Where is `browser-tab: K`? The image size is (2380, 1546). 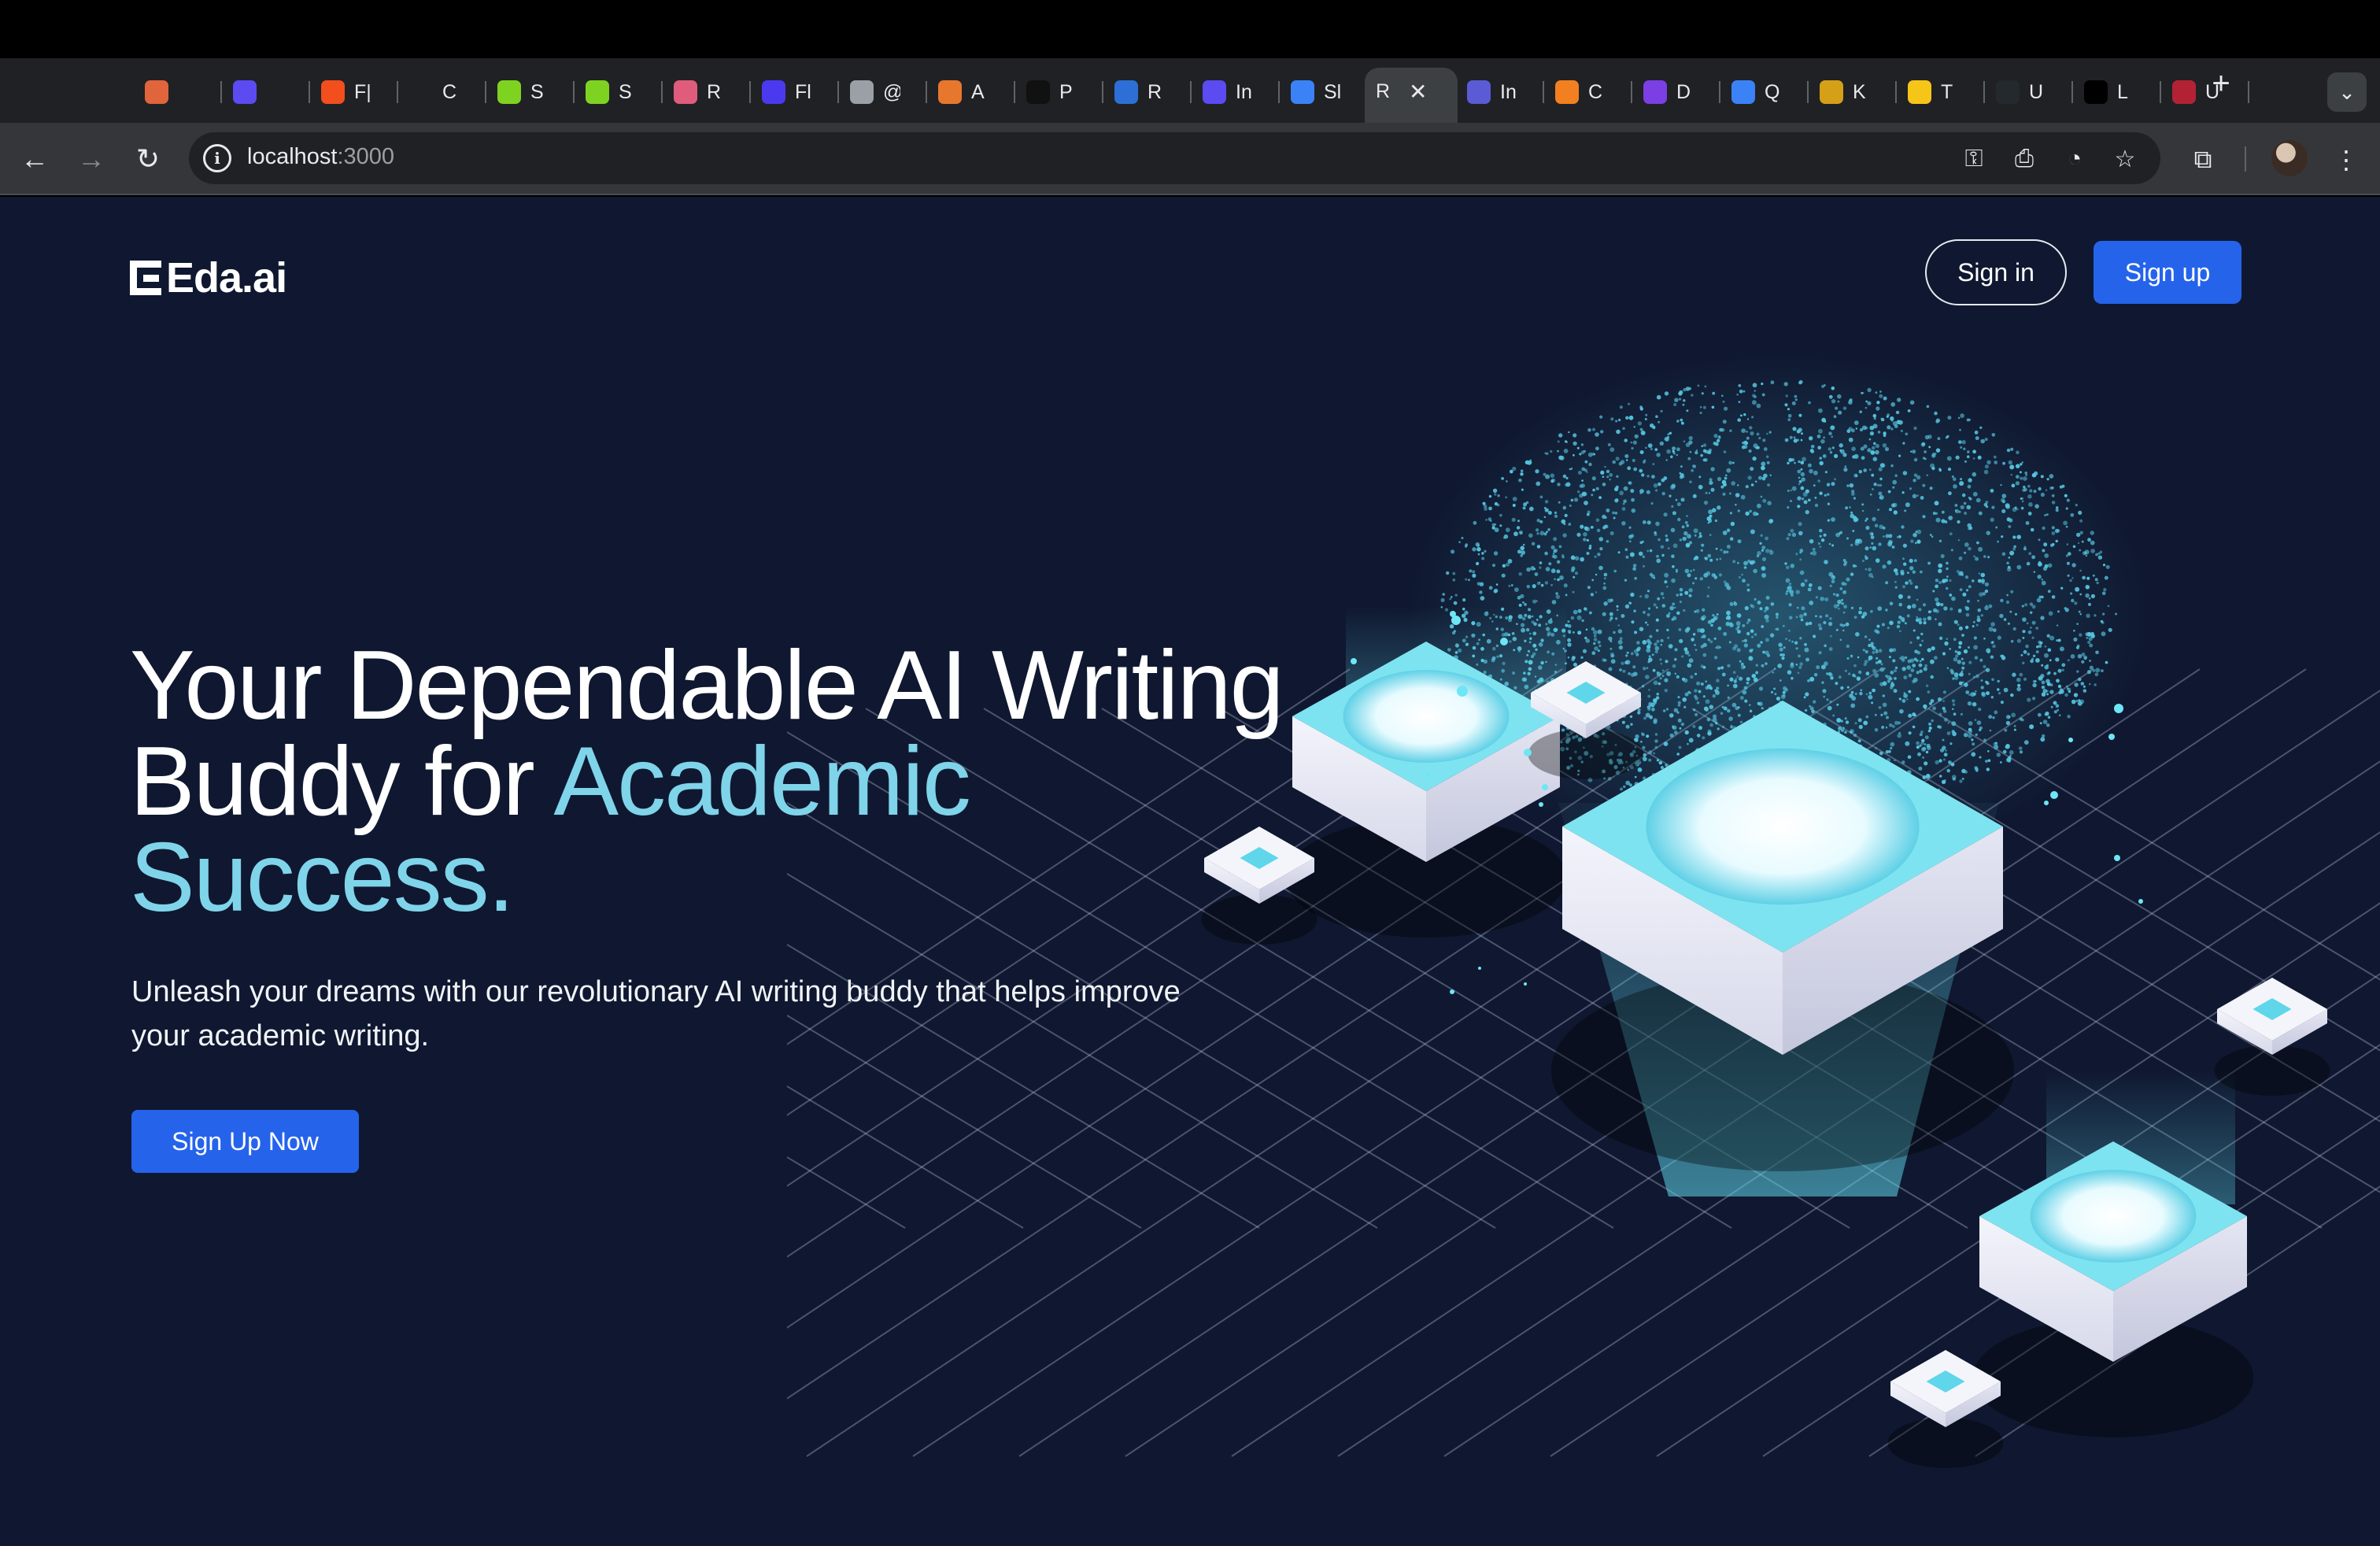 browser-tab: K is located at coordinates (1853, 92).